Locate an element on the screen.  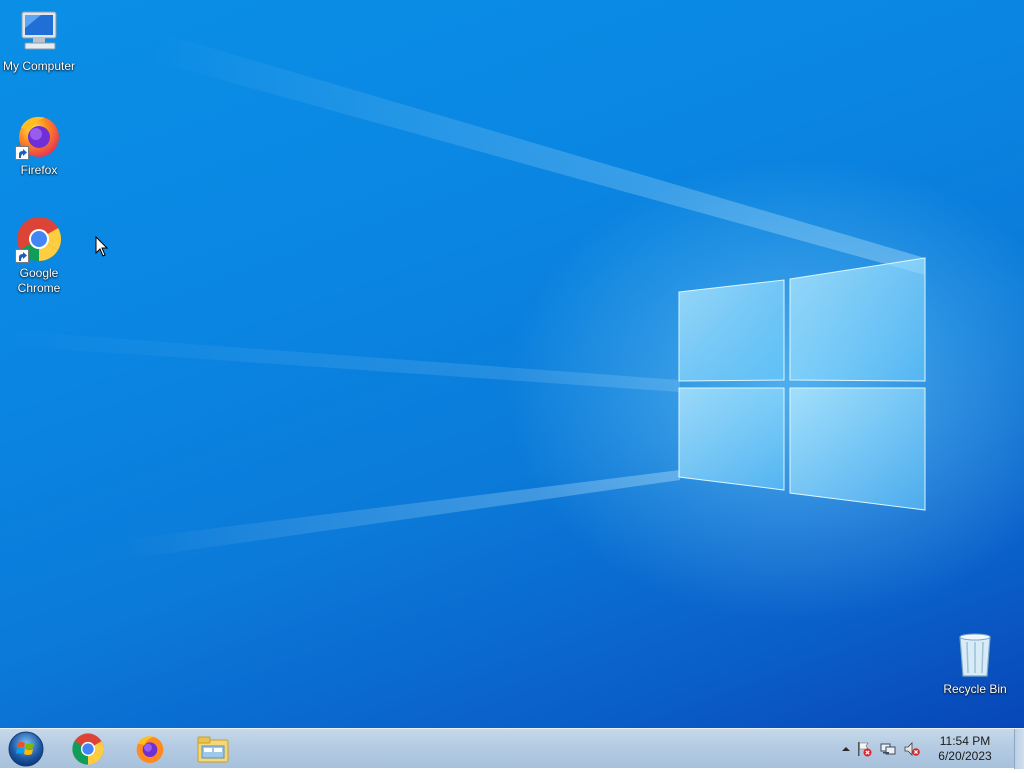
file-explorer-icon is located at coordinates (213, 749).